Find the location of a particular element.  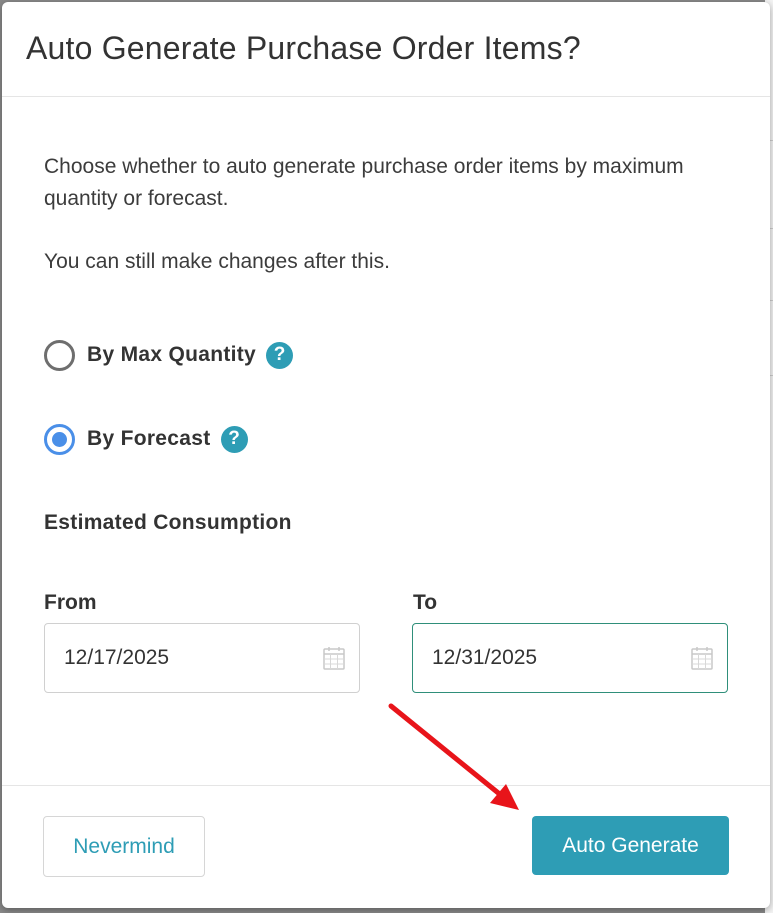

option-by-max-quantity: By Max Quantity ? is located at coordinates (169, 355).